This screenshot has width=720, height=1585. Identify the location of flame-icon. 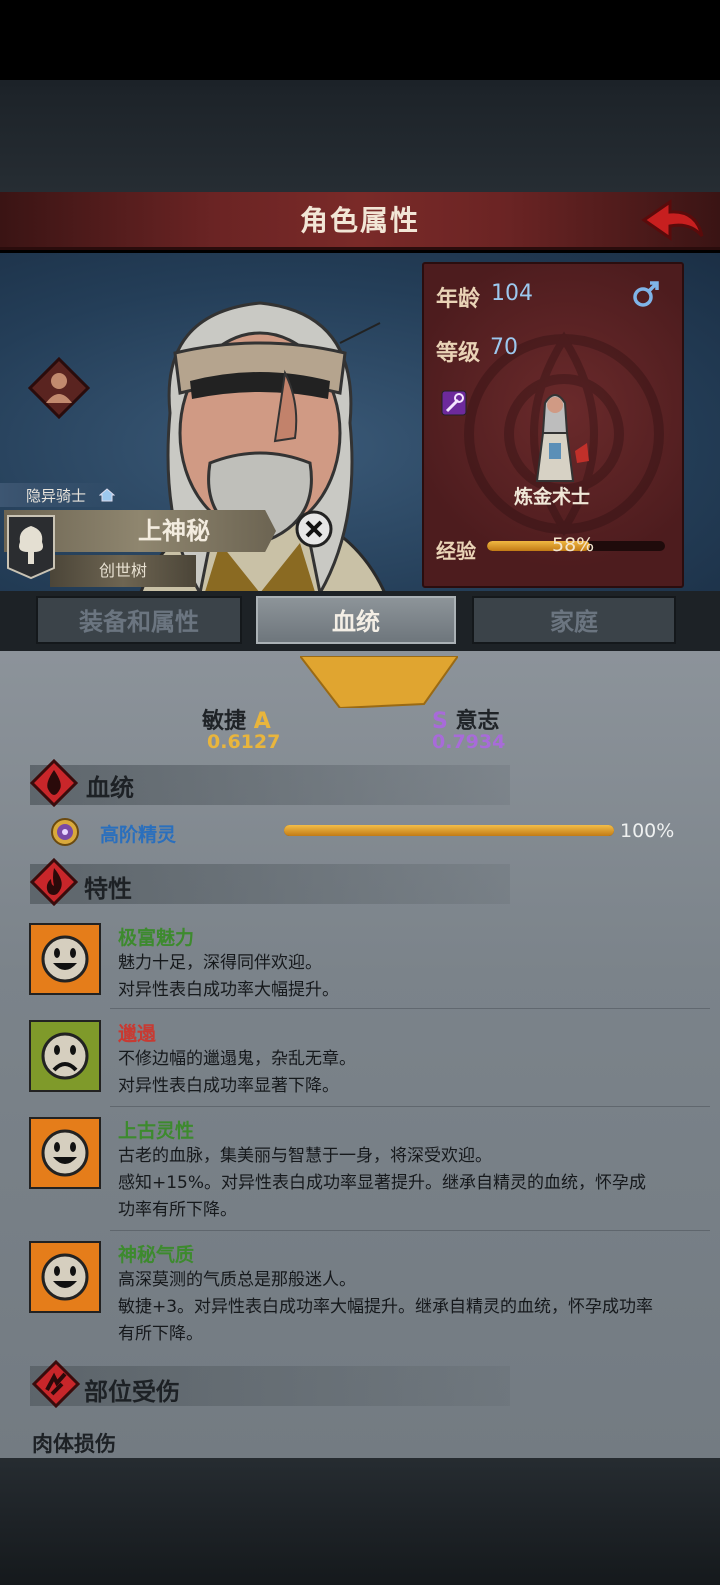
(54, 882).